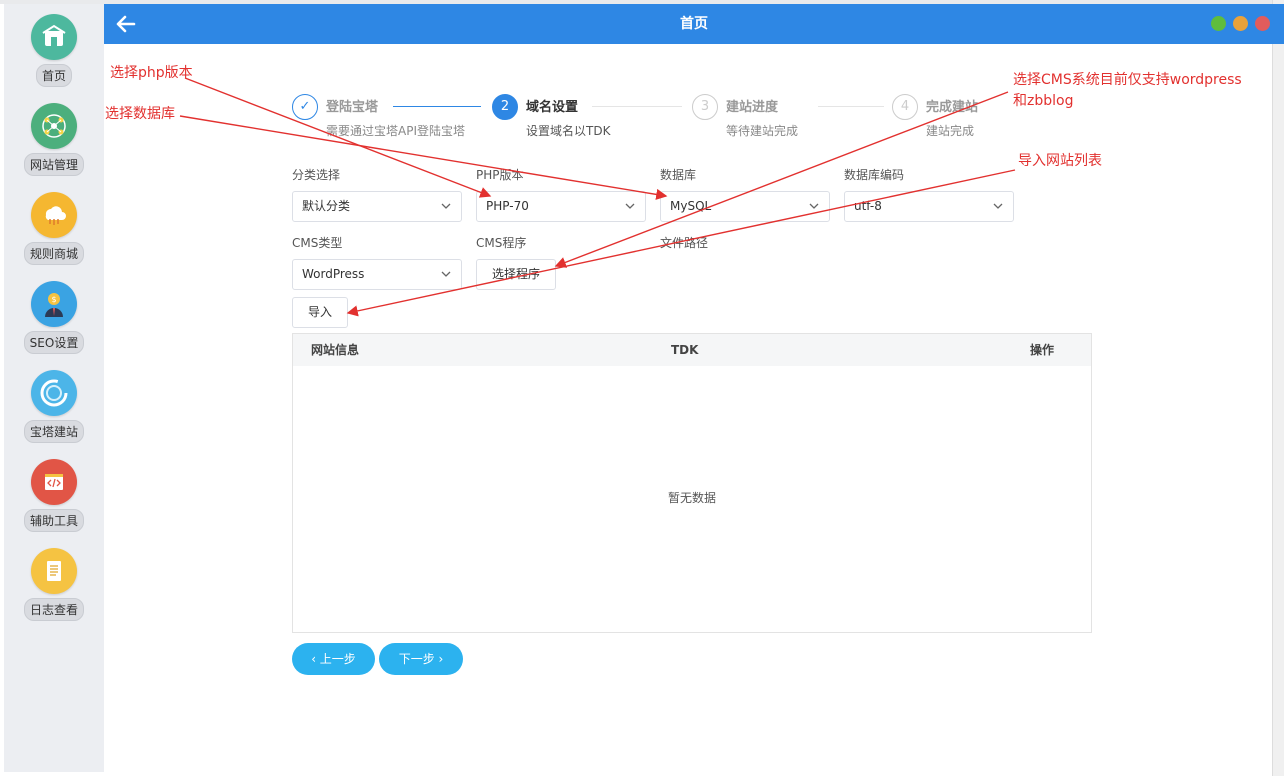  I want to click on title-bar: 首页, so click(694, 24).